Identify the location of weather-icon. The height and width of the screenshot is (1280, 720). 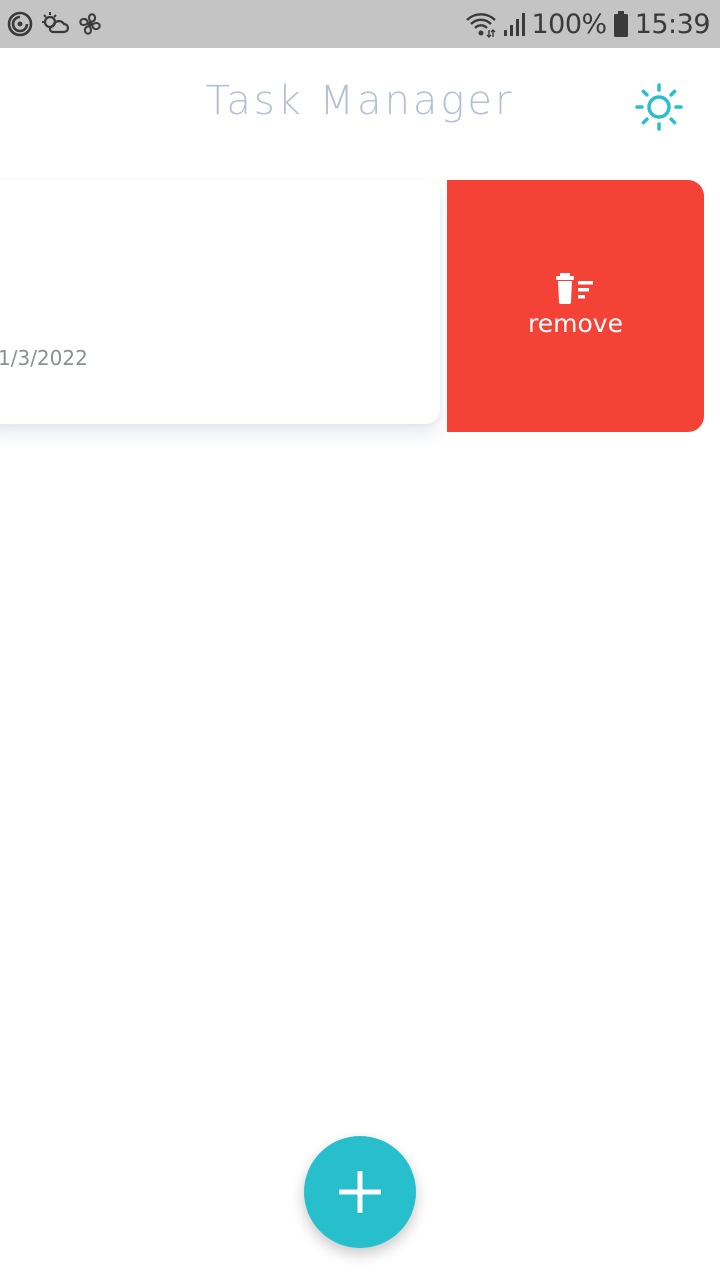
(55, 24).